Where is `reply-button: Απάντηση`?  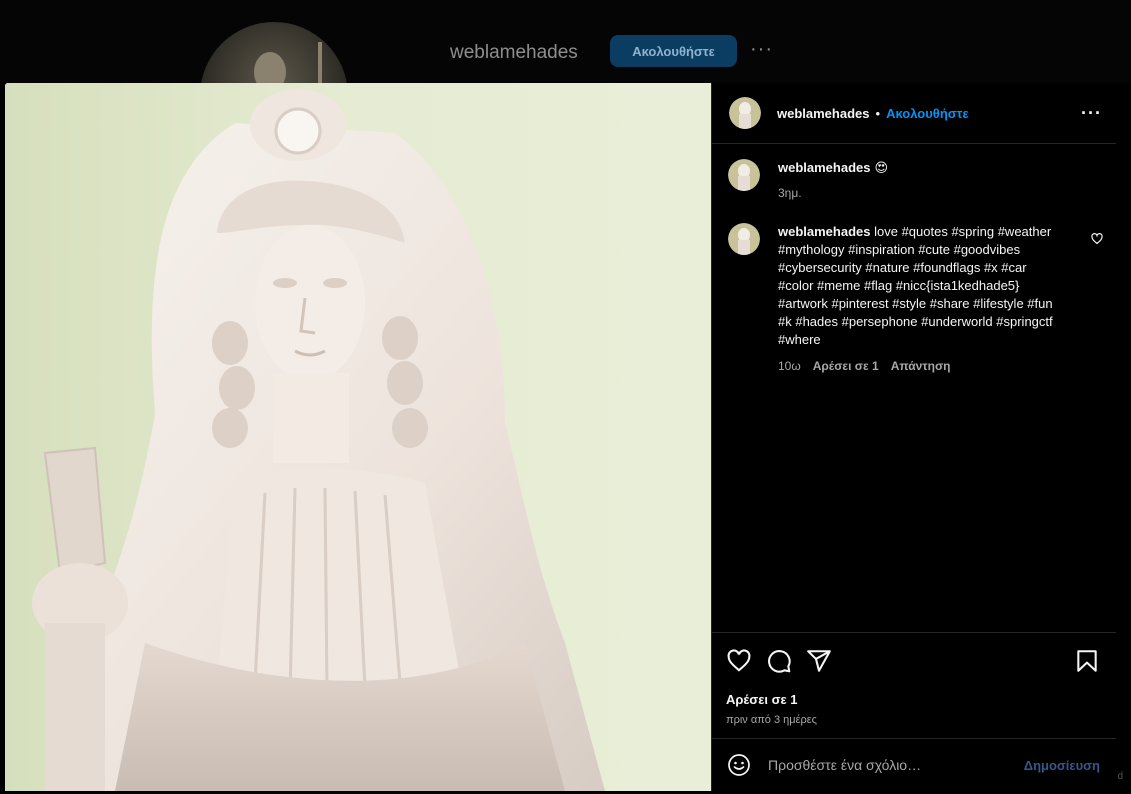
reply-button: Απάντηση is located at coordinates (921, 366).